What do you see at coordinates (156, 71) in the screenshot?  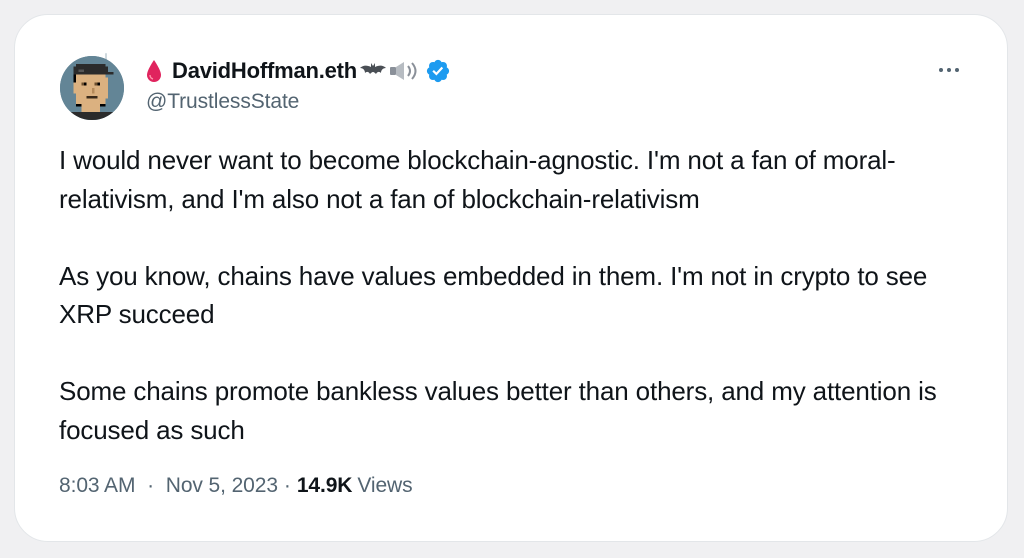 I see `blood-drop-icon` at bounding box center [156, 71].